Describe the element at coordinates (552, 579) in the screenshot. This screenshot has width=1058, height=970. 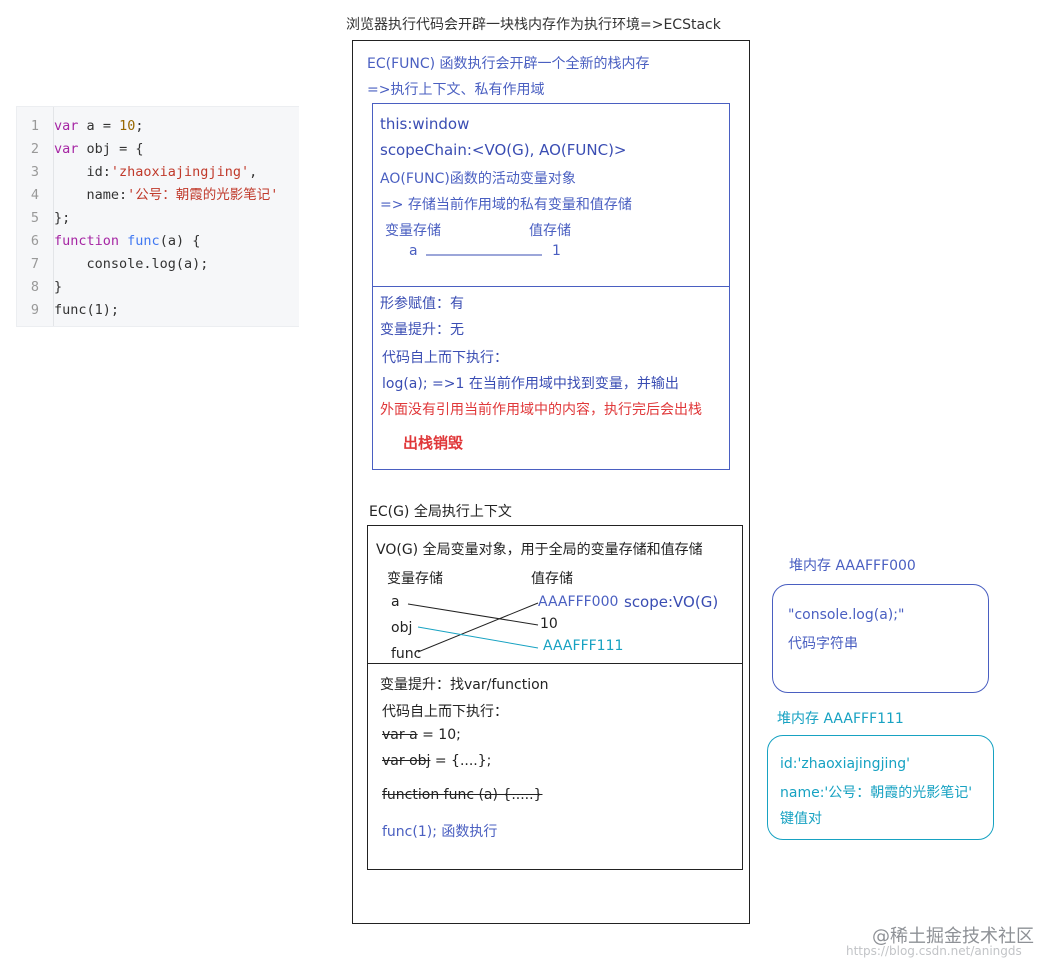
I see `vo-val-header: 值存储` at that location.